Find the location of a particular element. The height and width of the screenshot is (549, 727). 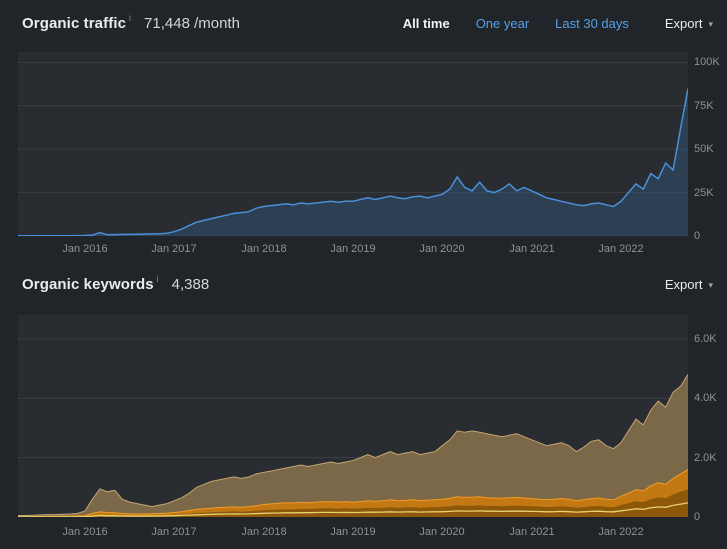

keywords-y-axis: 6.0K 4.0K 2.0K 0 is located at coordinates (710, 419).